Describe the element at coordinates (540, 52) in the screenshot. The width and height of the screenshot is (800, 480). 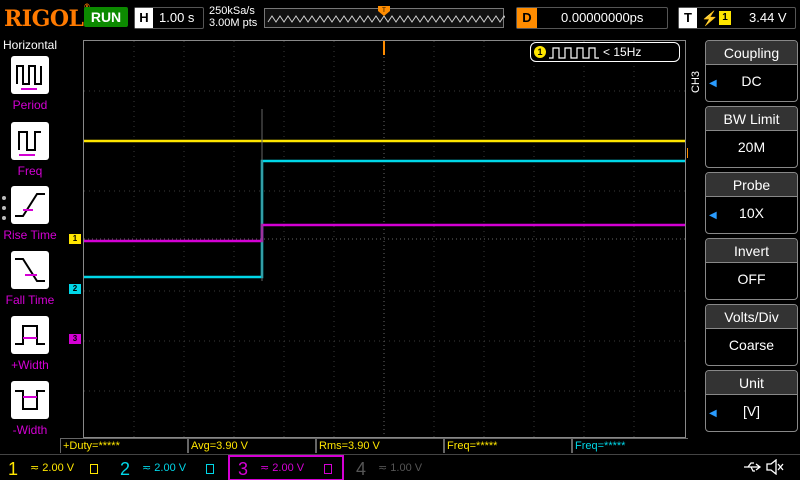
I see `freq-channel-badge: 1` at that location.